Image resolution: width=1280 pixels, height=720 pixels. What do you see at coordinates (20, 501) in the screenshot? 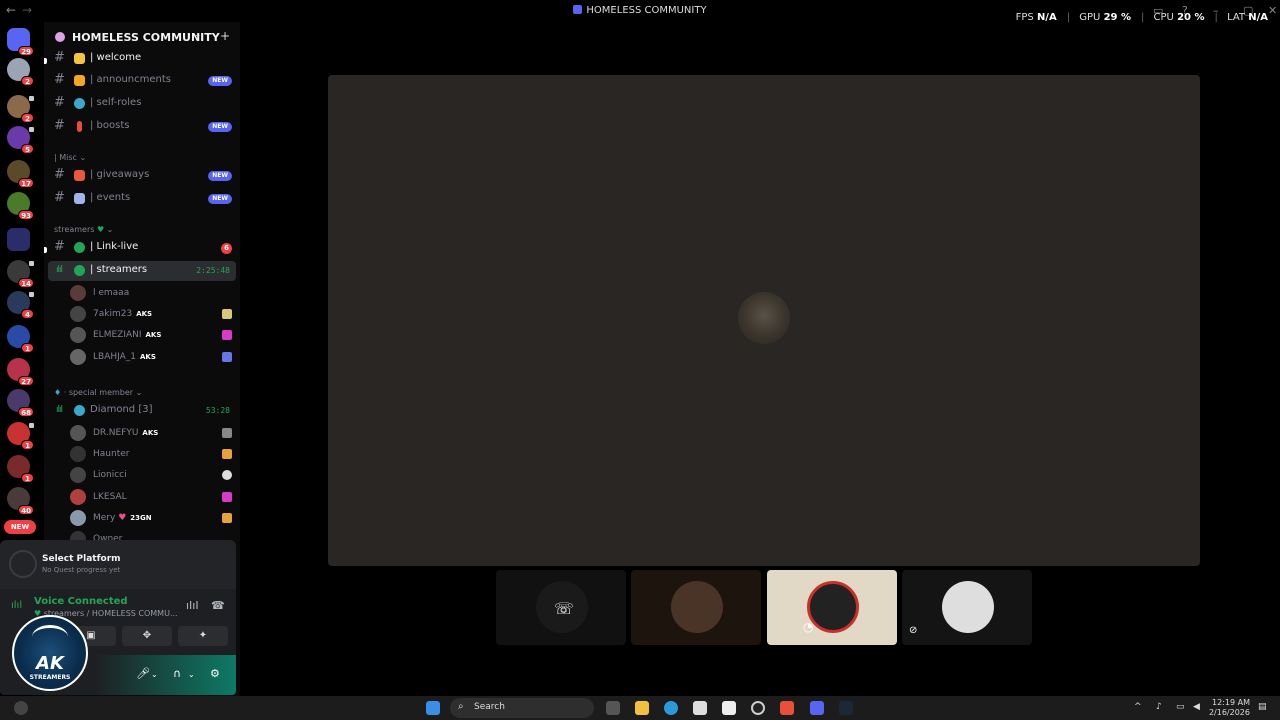
I see `guild-icon: 40` at bounding box center [20, 501].